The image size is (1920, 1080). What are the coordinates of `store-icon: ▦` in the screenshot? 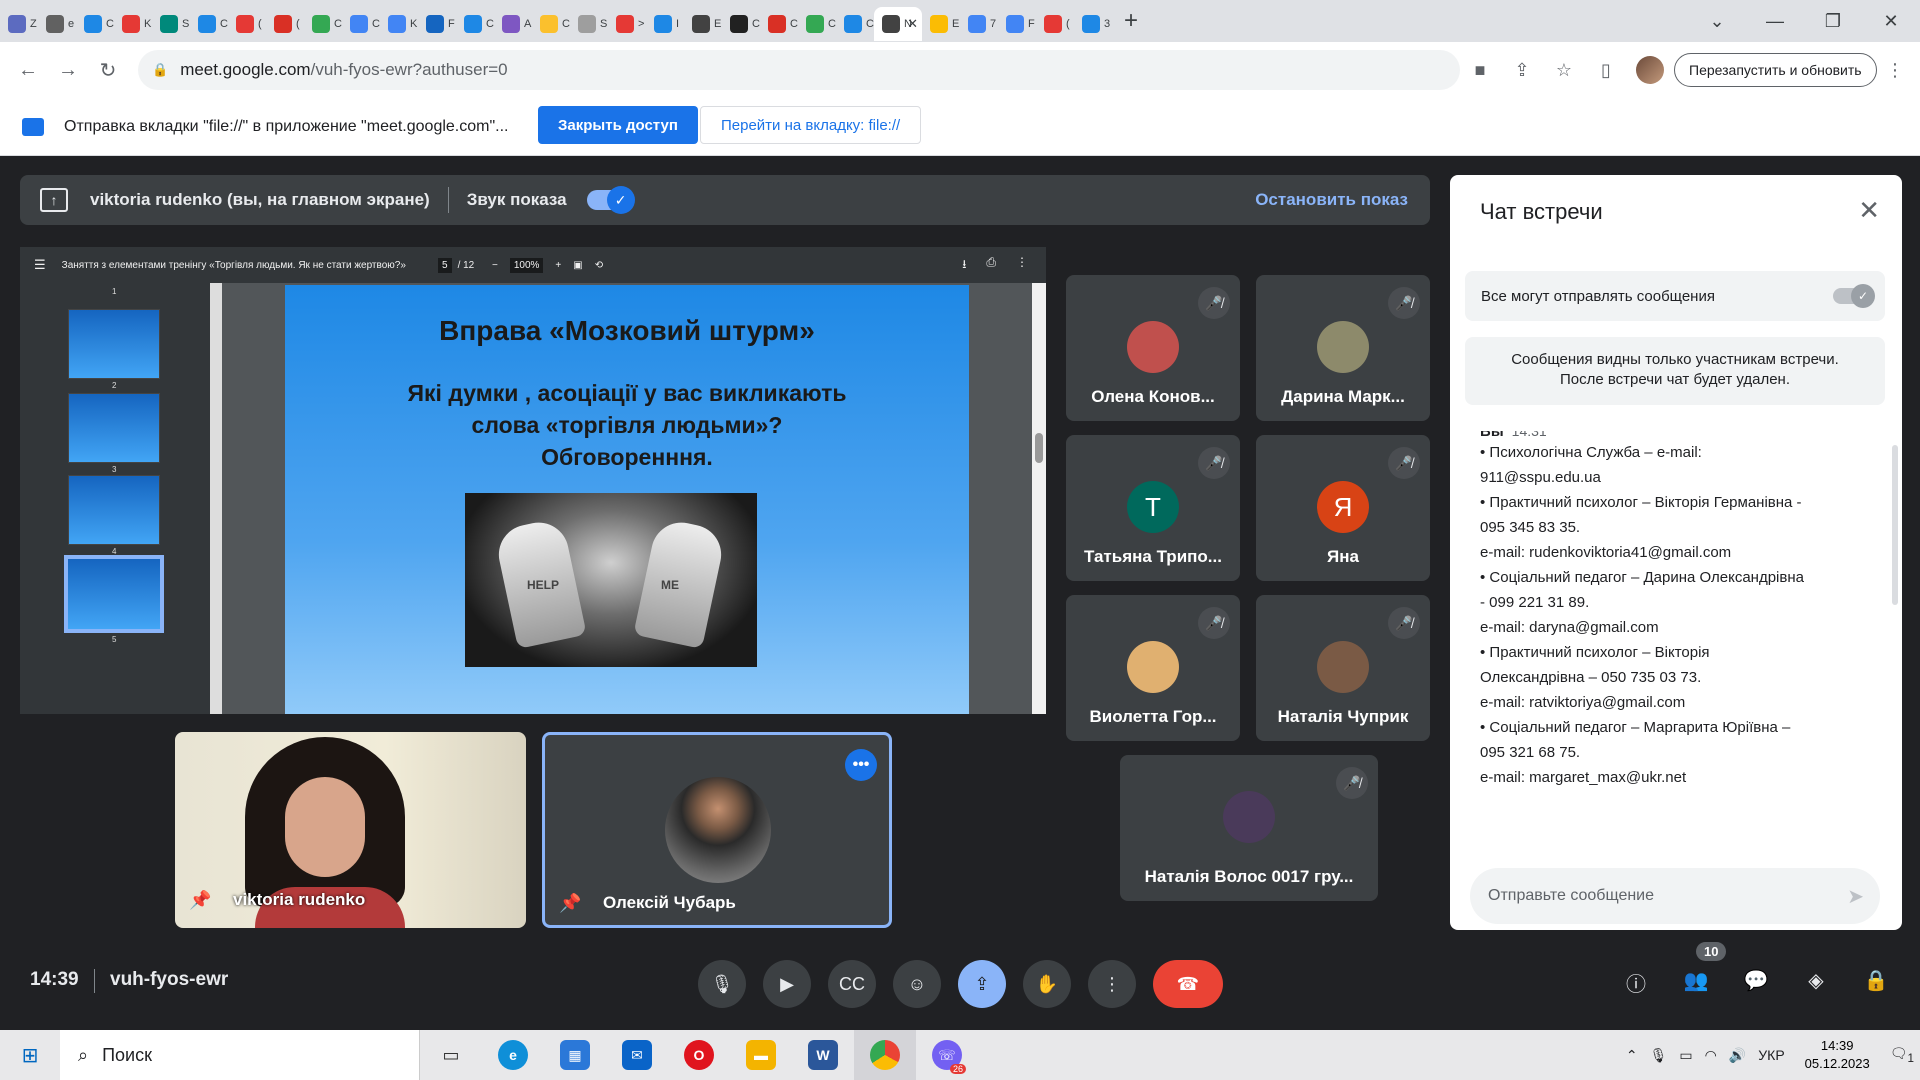 It's located at (575, 1055).